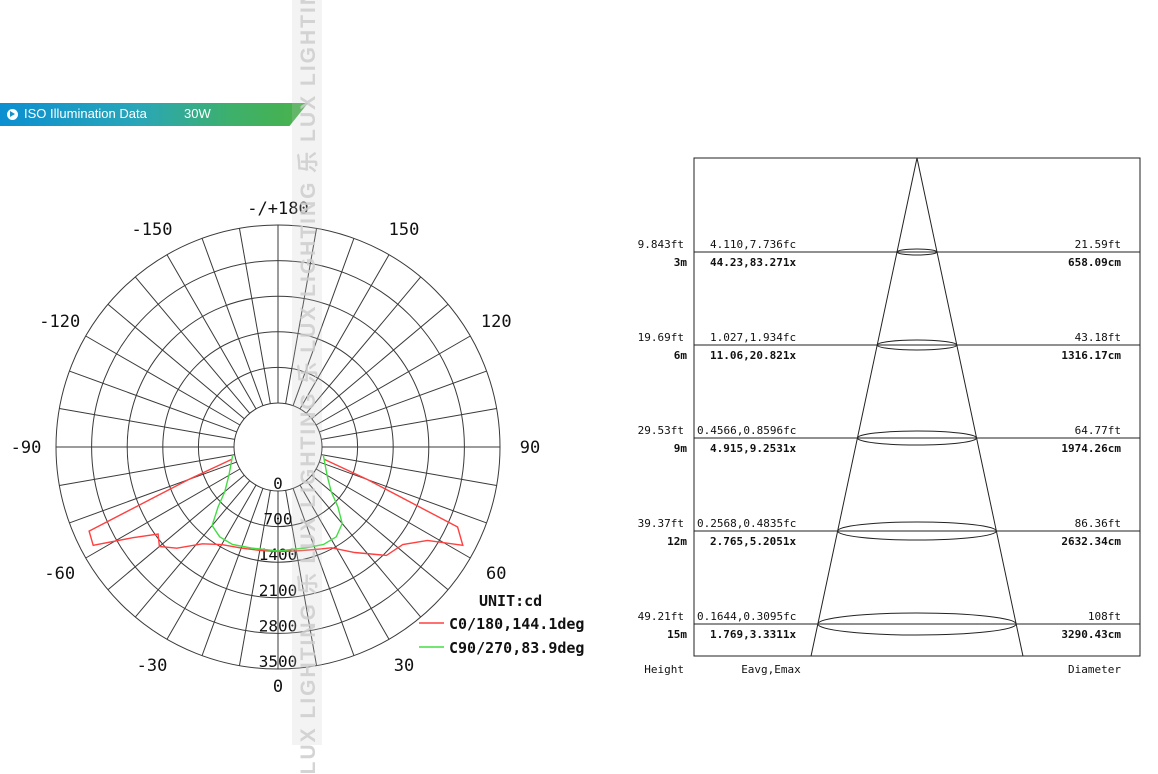 The image size is (1158, 774). What do you see at coordinates (1091, 448) in the screenshot?
I see `row-d-cm: 1974.26cm` at bounding box center [1091, 448].